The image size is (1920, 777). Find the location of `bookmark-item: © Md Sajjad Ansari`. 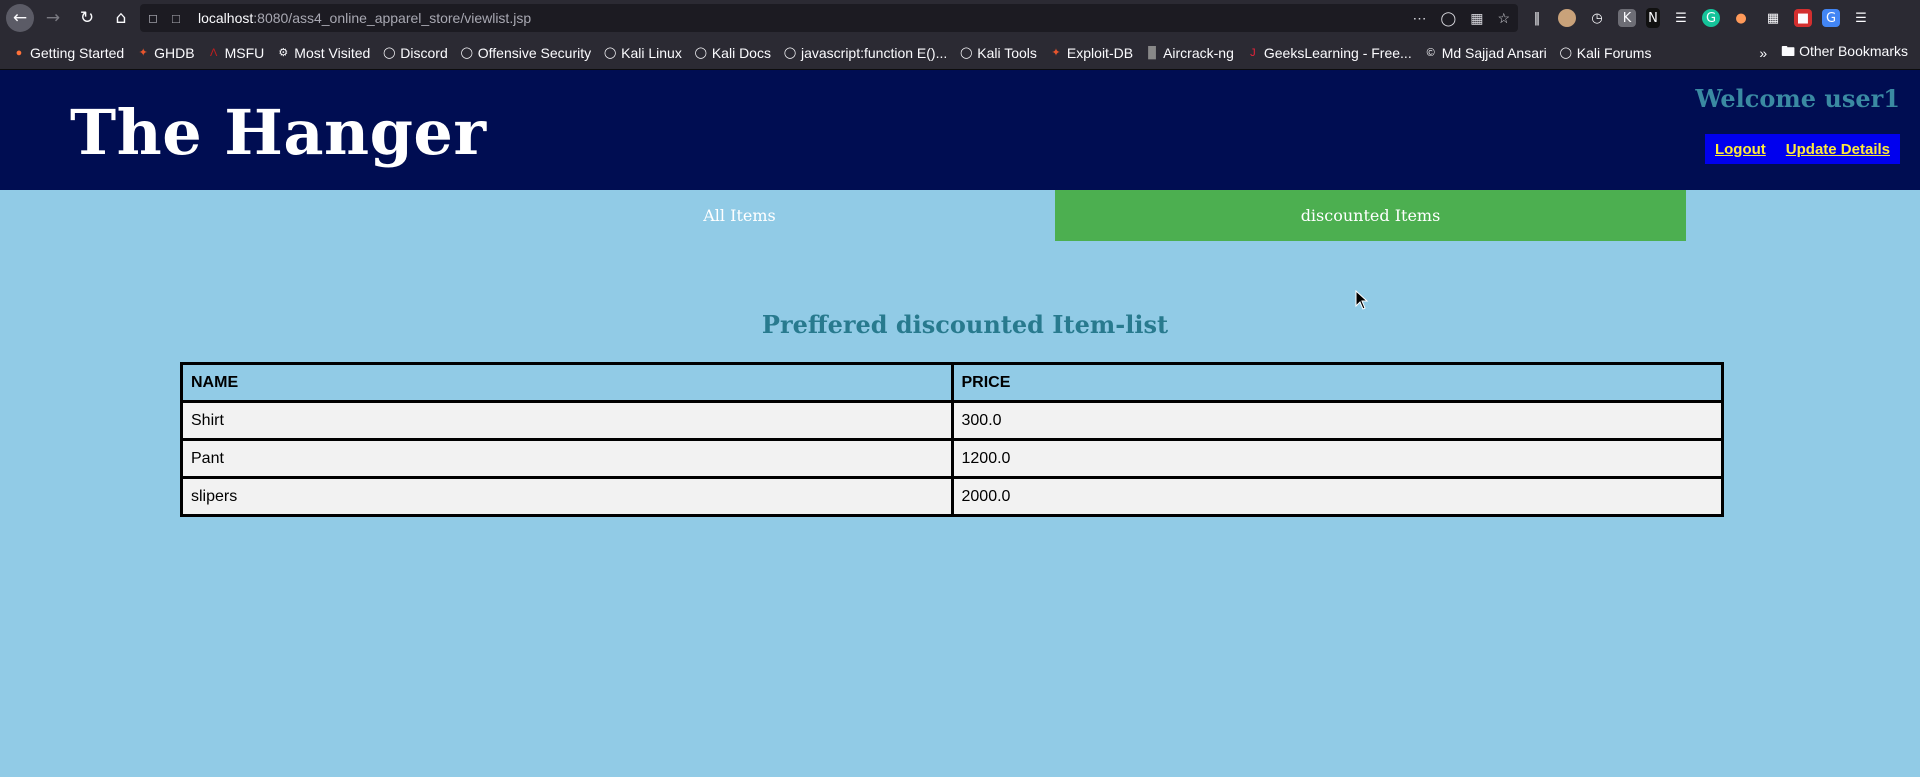

bookmark-item: © Md Sajjad Ansari is located at coordinates (1485, 53).